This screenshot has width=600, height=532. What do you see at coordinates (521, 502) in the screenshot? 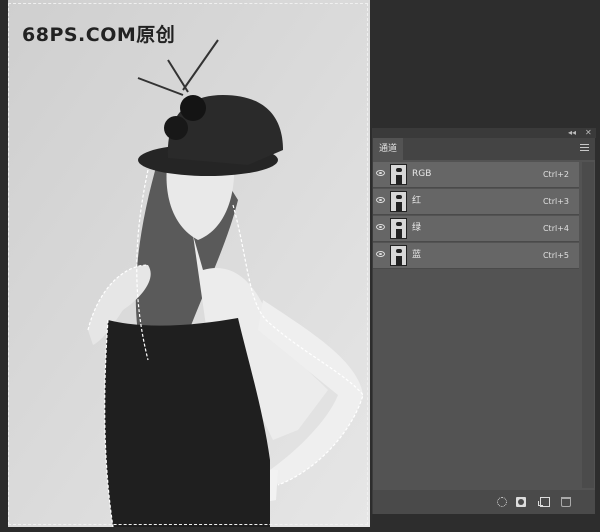
I see `save-selection-mask-icon` at bounding box center [521, 502].